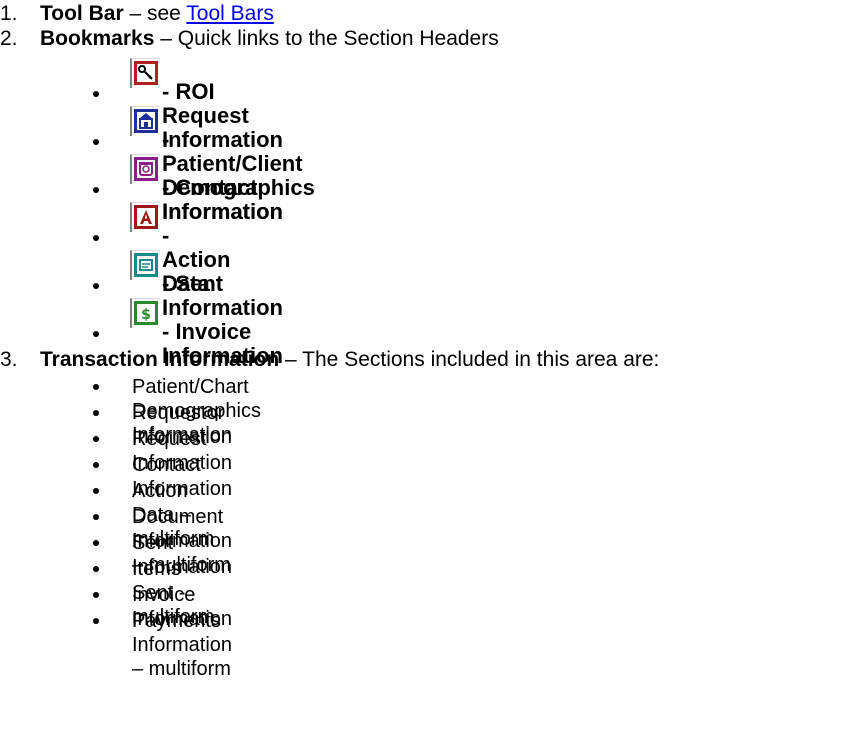 The height and width of the screenshot is (750, 843). What do you see at coordinates (9, 13) in the screenshot?
I see `item-number: 1.` at bounding box center [9, 13].